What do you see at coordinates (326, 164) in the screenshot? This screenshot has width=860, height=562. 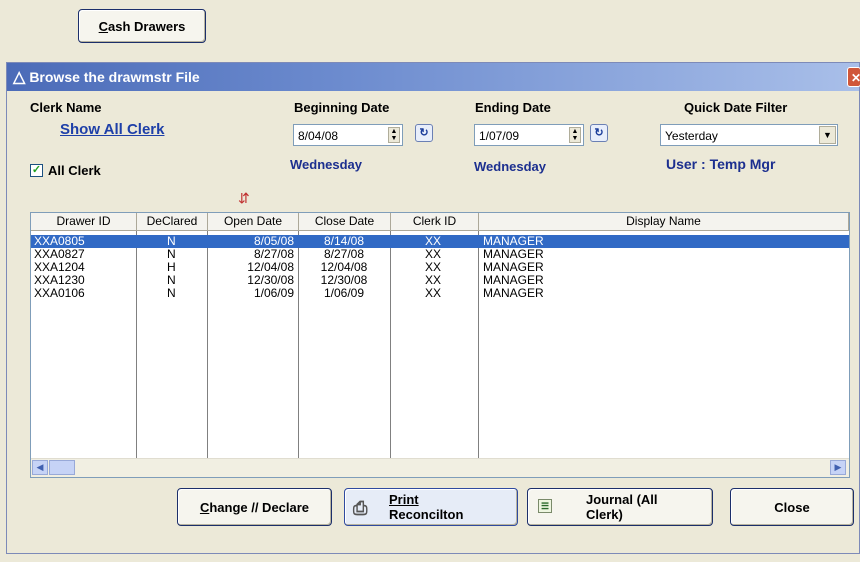 I see `beginning-weekday: Wednesday` at bounding box center [326, 164].